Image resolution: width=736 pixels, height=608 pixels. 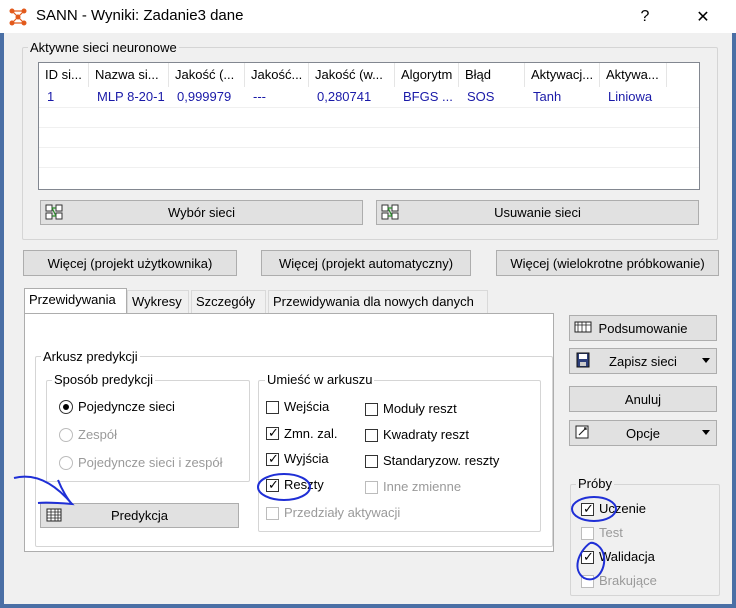 I want to click on select-network-icon, so click(x=54, y=212).